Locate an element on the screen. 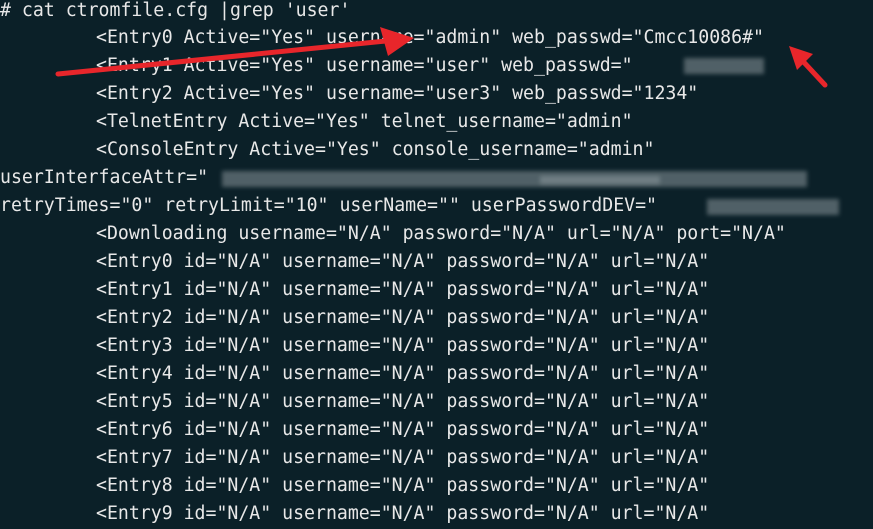 The image size is (873, 529). redacted-password-blur is located at coordinates (724, 66).